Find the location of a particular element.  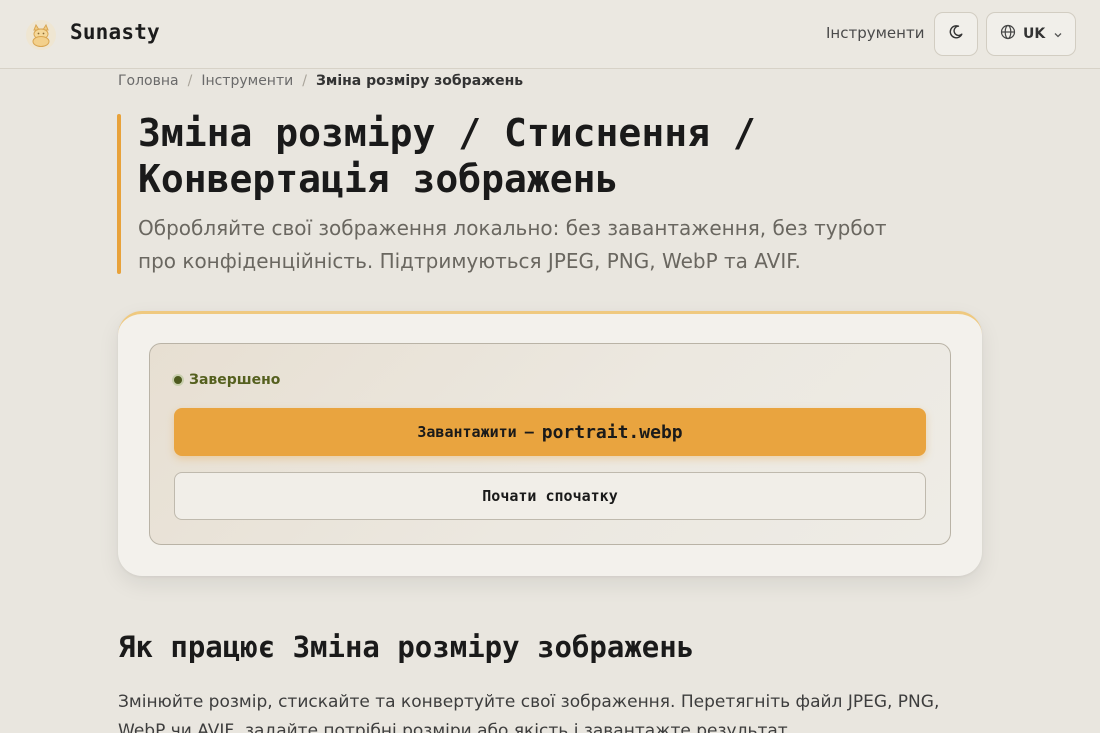

moon-icon is located at coordinates (956, 34).